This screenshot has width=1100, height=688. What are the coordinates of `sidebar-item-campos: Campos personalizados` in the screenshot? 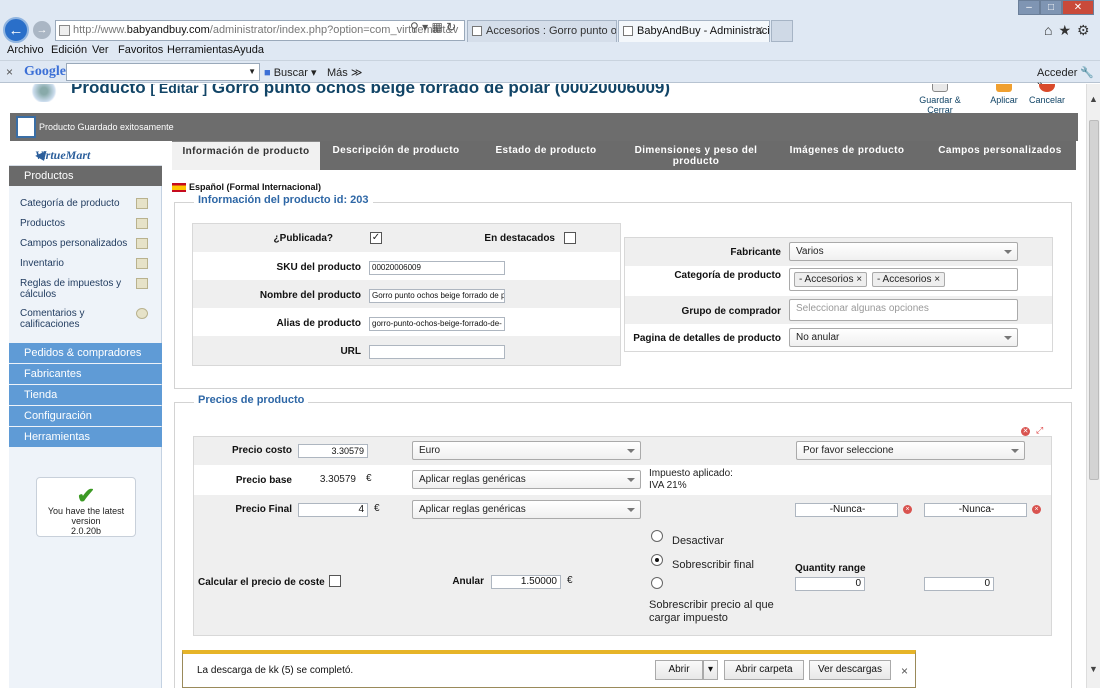 It's located at (90, 243).